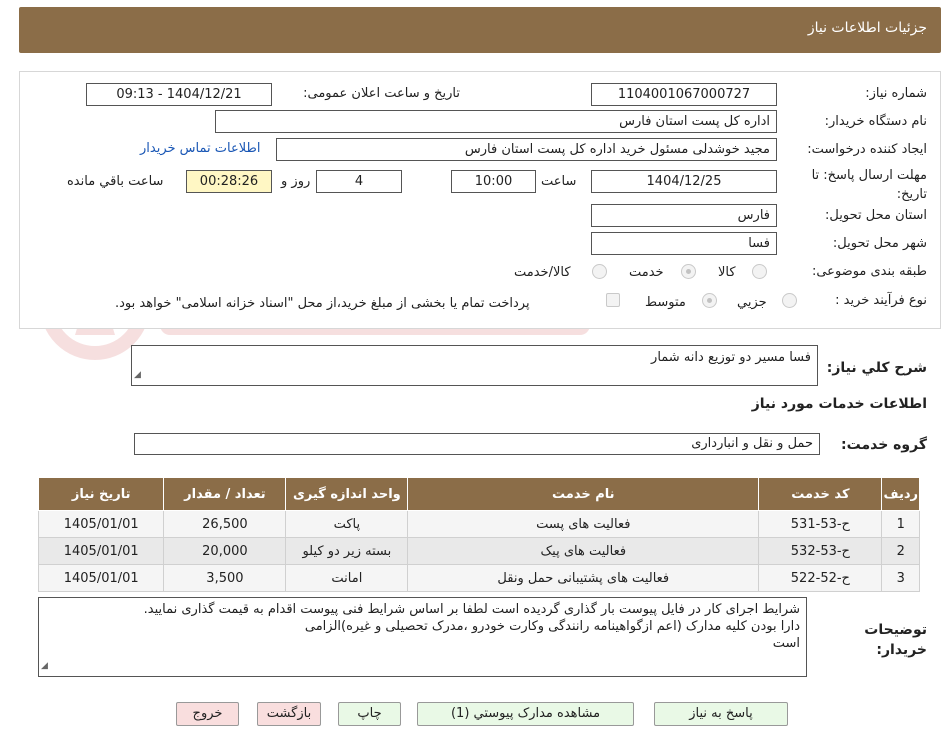 This screenshot has width=944, height=745. What do you see at coordinates (646, 272) in the screenshot?
I see `category-option-service: خدمت` at bounding box center [646, 272].